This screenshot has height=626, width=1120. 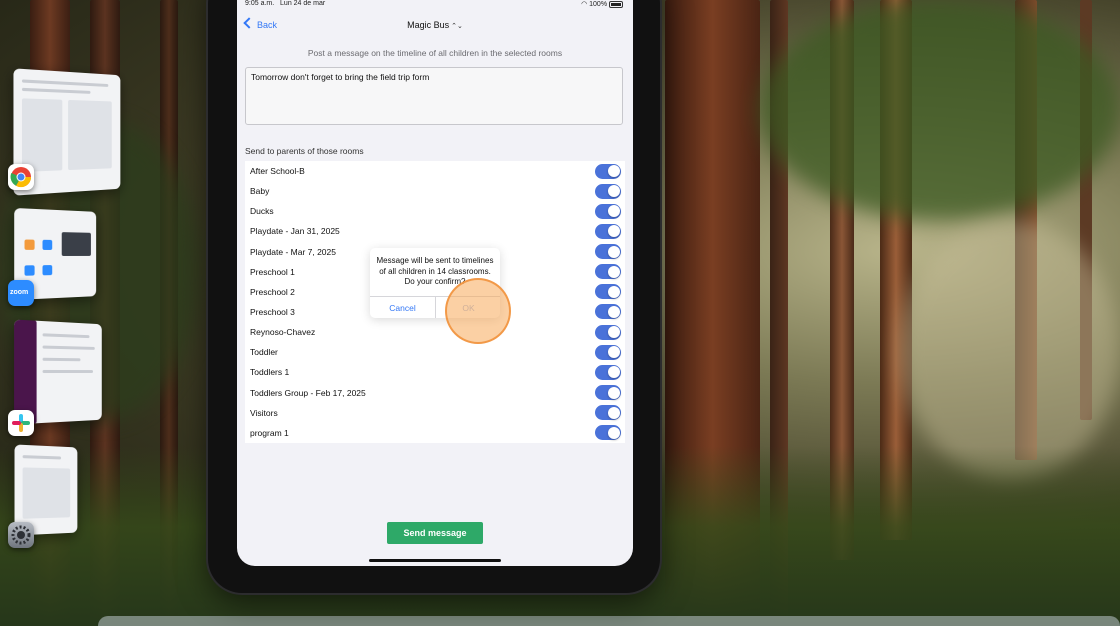 I want to click on room-label: Visitors, so click(x=264, y=412).